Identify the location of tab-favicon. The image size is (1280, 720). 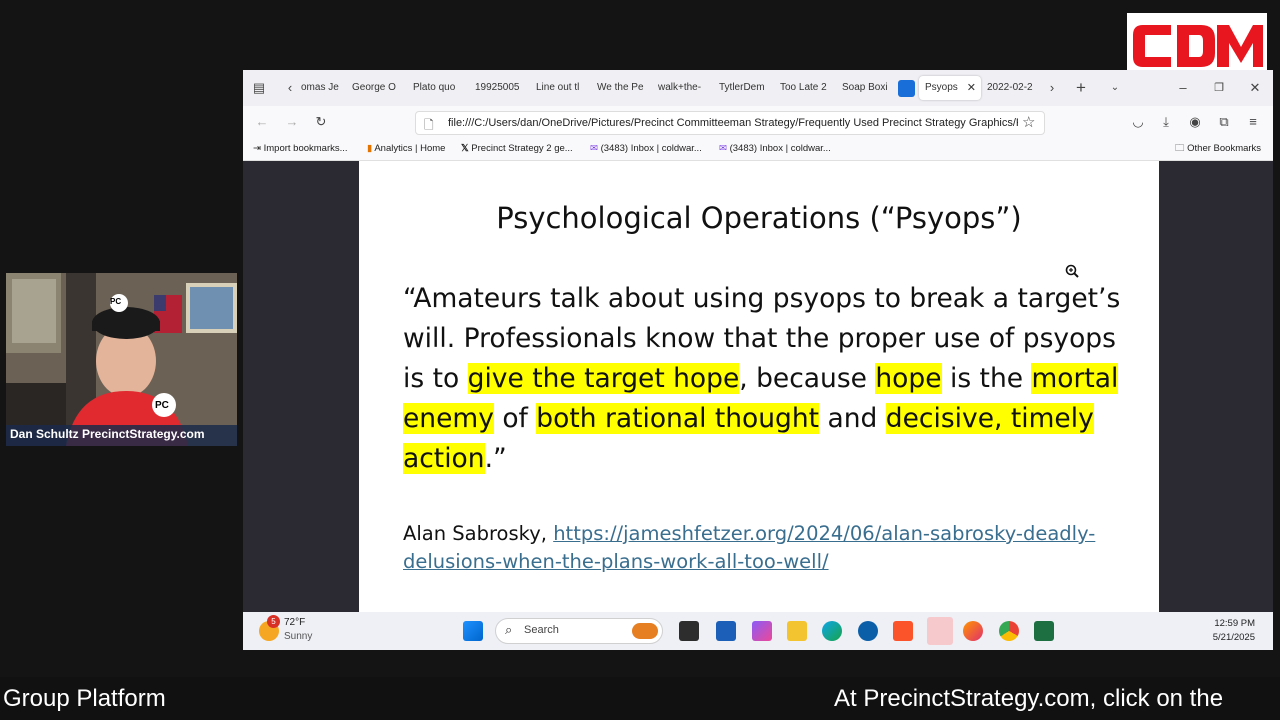
(906, 88).